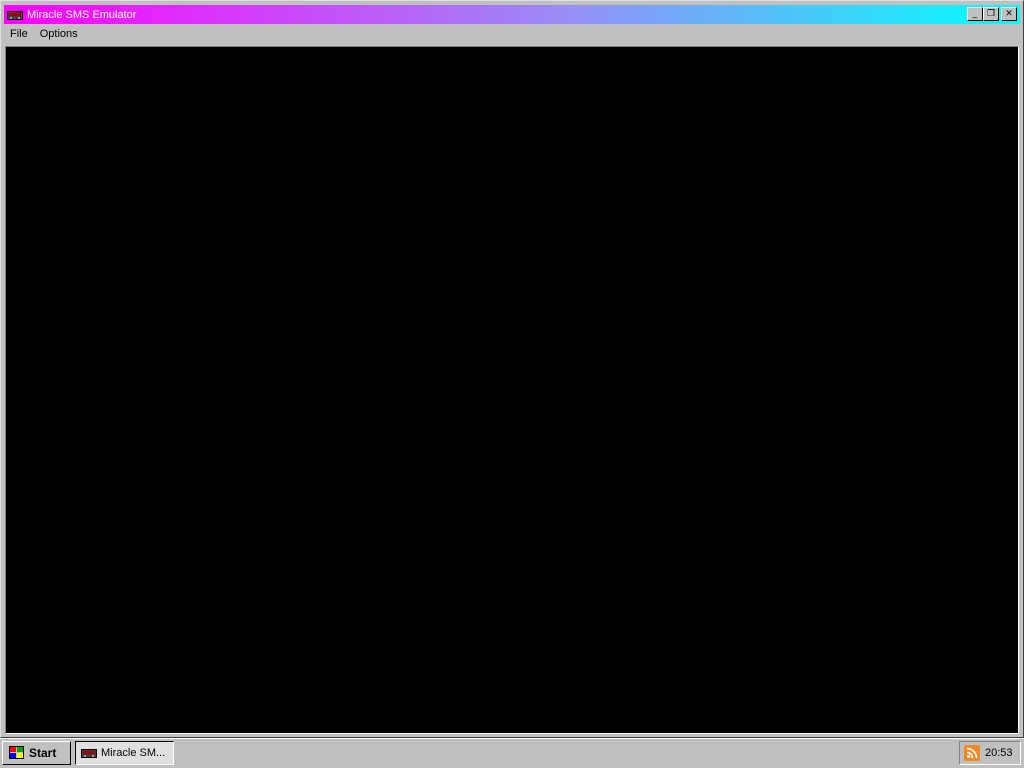 This screenshot has height=768, width=1024. Describe the element at coordinates (17, 753) in the screenshot. I see `windows-flag-icon` at that location.